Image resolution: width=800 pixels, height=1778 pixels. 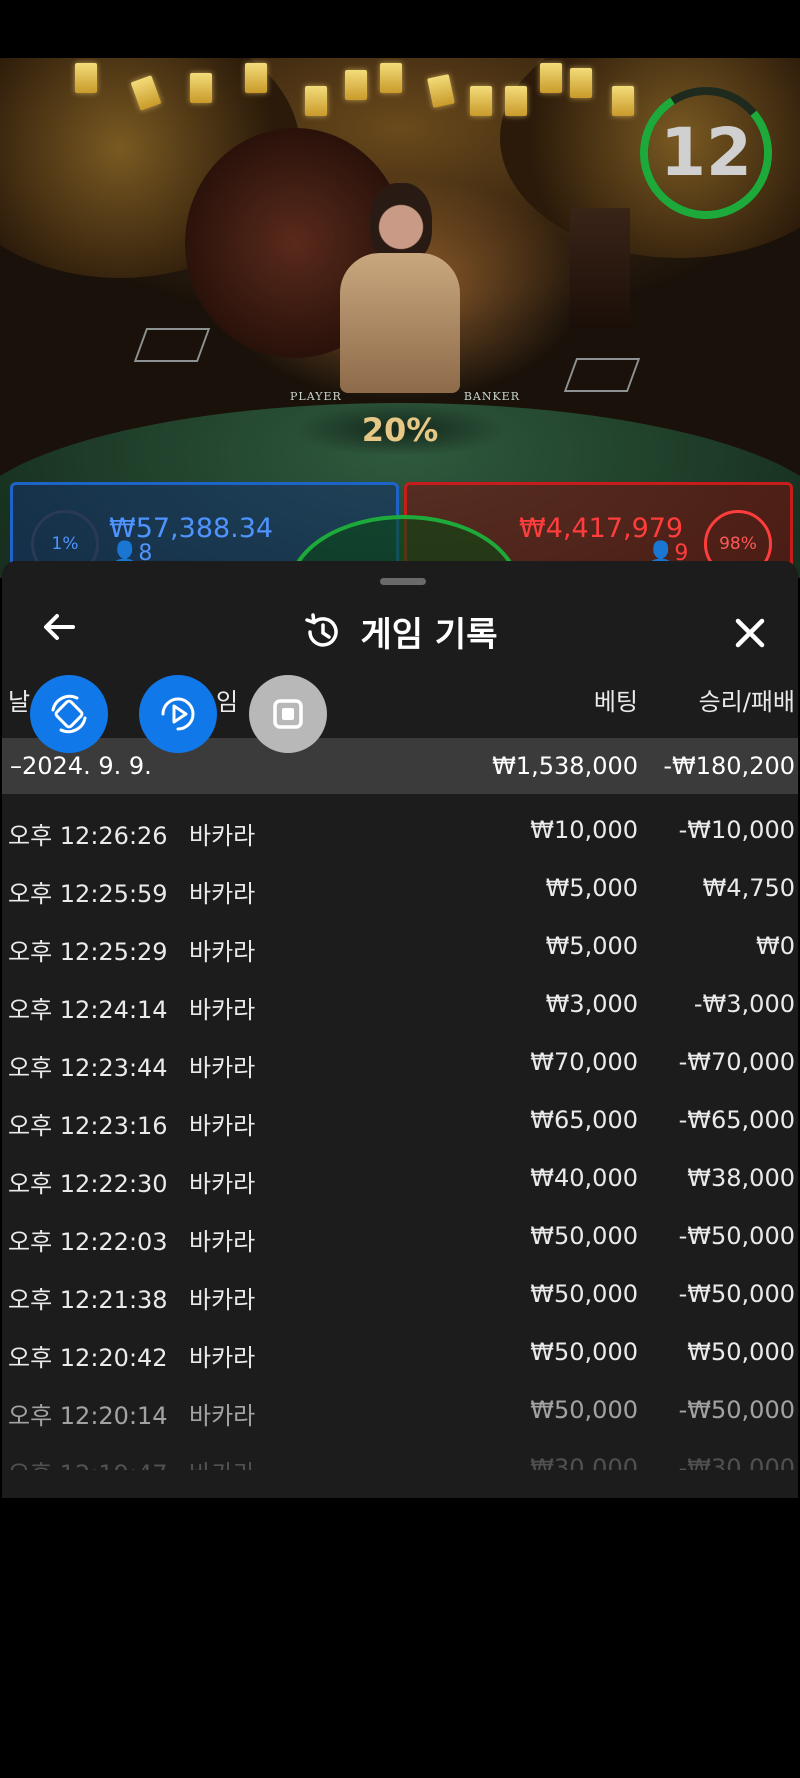 What do you see at coordinates (88, 1300) in the screenshot?
I see `row-time: 오후 12:21:38` at bounding box center [88, 1300].